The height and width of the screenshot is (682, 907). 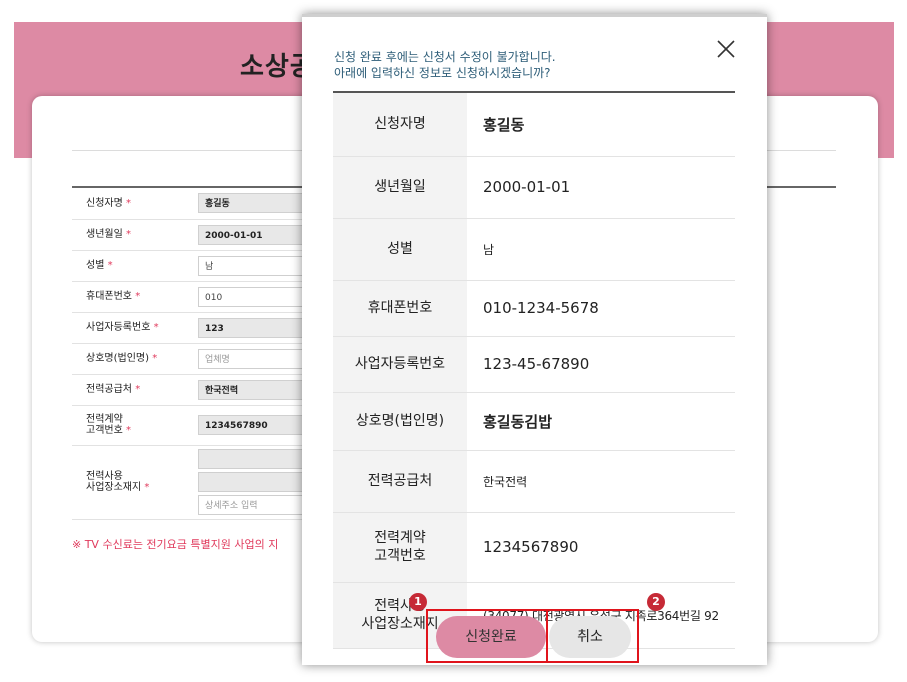 I want to click on summary-row-phone: 휴대폰번호 010-1234-5678, so click(x=534, y=308).